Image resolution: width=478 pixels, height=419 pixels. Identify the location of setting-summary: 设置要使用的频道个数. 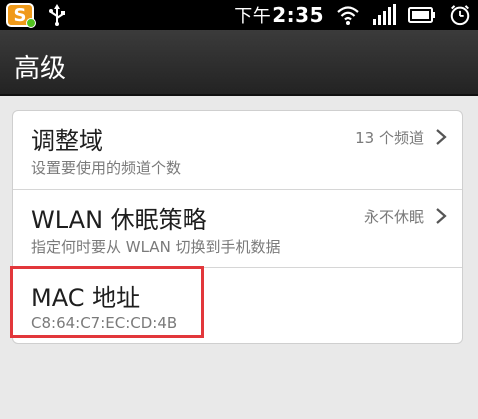
(106, 168).